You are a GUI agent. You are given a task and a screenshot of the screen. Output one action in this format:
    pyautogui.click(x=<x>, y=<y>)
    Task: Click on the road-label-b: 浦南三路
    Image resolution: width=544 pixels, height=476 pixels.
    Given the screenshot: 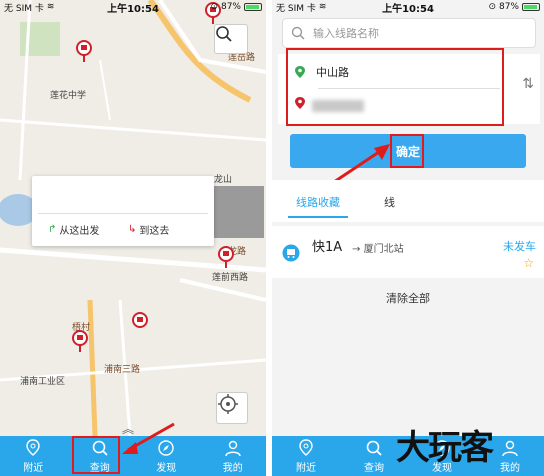 What is the action you would take?
    pyautogui.click(x=122, y=370)
    